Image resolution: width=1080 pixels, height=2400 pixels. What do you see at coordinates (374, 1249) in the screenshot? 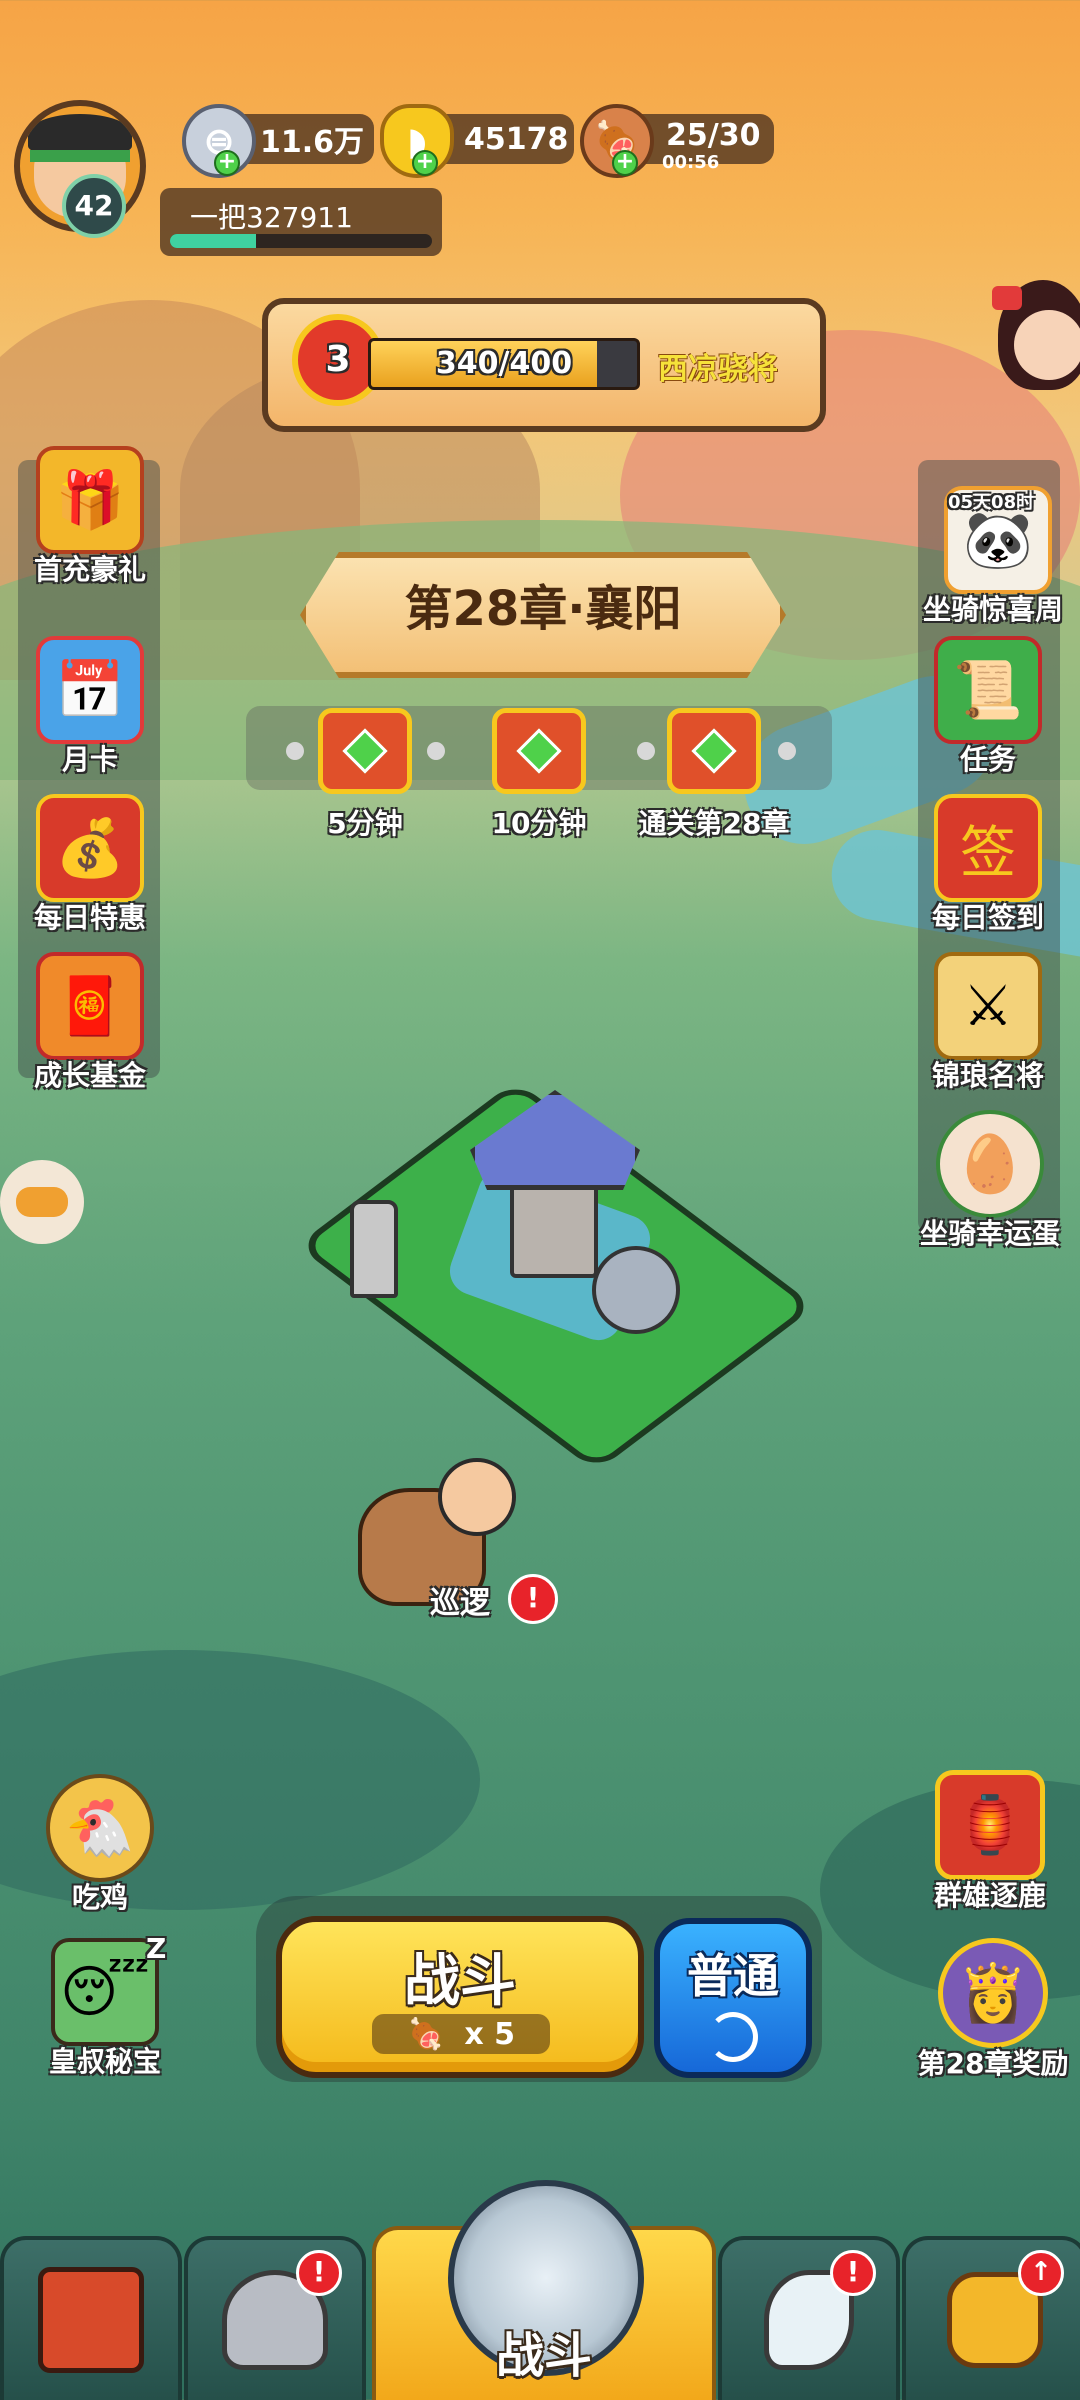
I see `stone-monument` at bounding box center [374, 1249].